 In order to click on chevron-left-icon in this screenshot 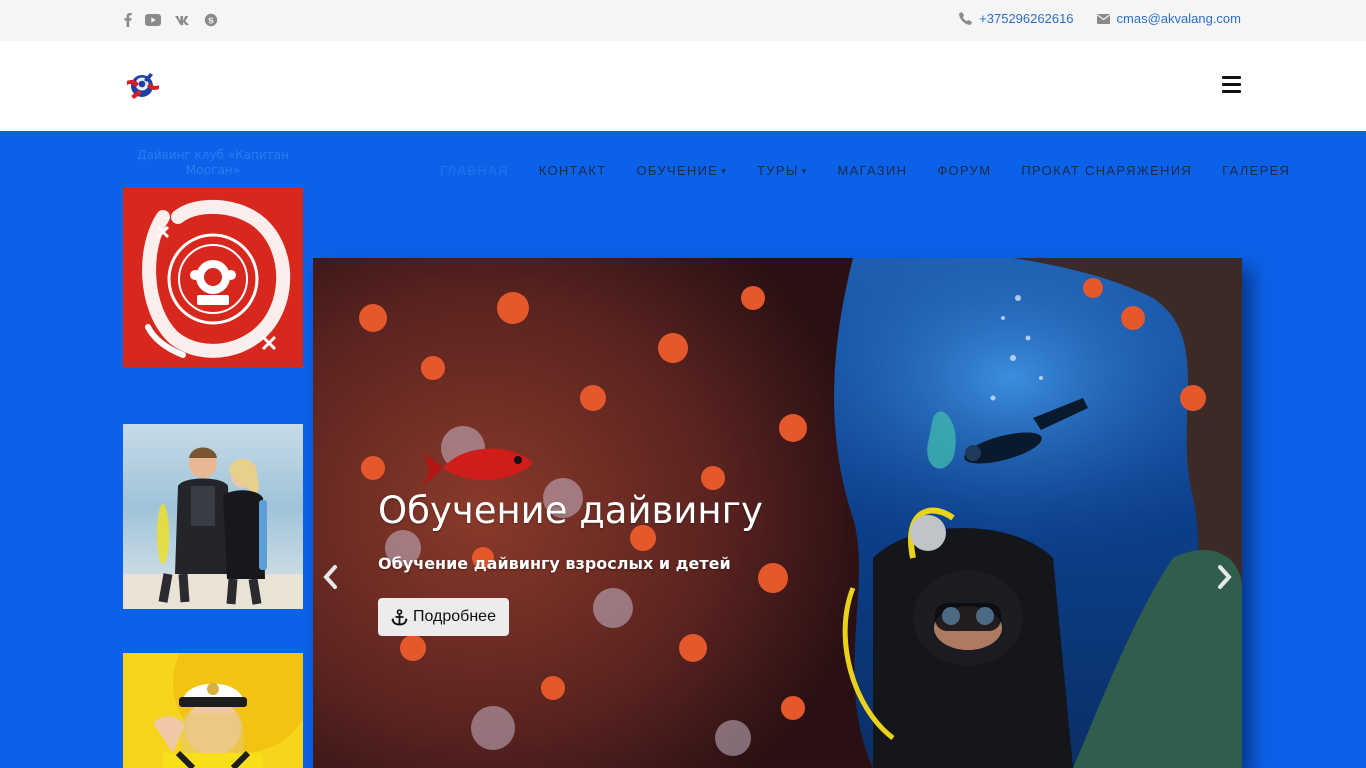, I will do `click(330, 577)`.